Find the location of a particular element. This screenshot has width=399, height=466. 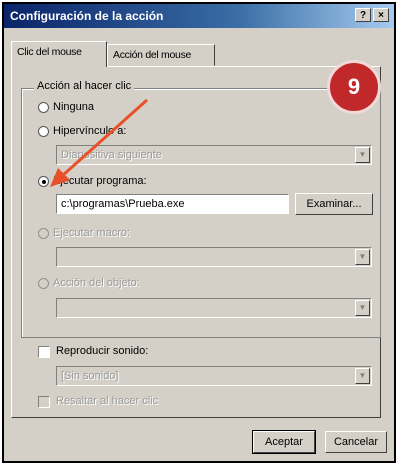

tab-mouse-click: Clic del mouse is located at coordinates (59, 54).